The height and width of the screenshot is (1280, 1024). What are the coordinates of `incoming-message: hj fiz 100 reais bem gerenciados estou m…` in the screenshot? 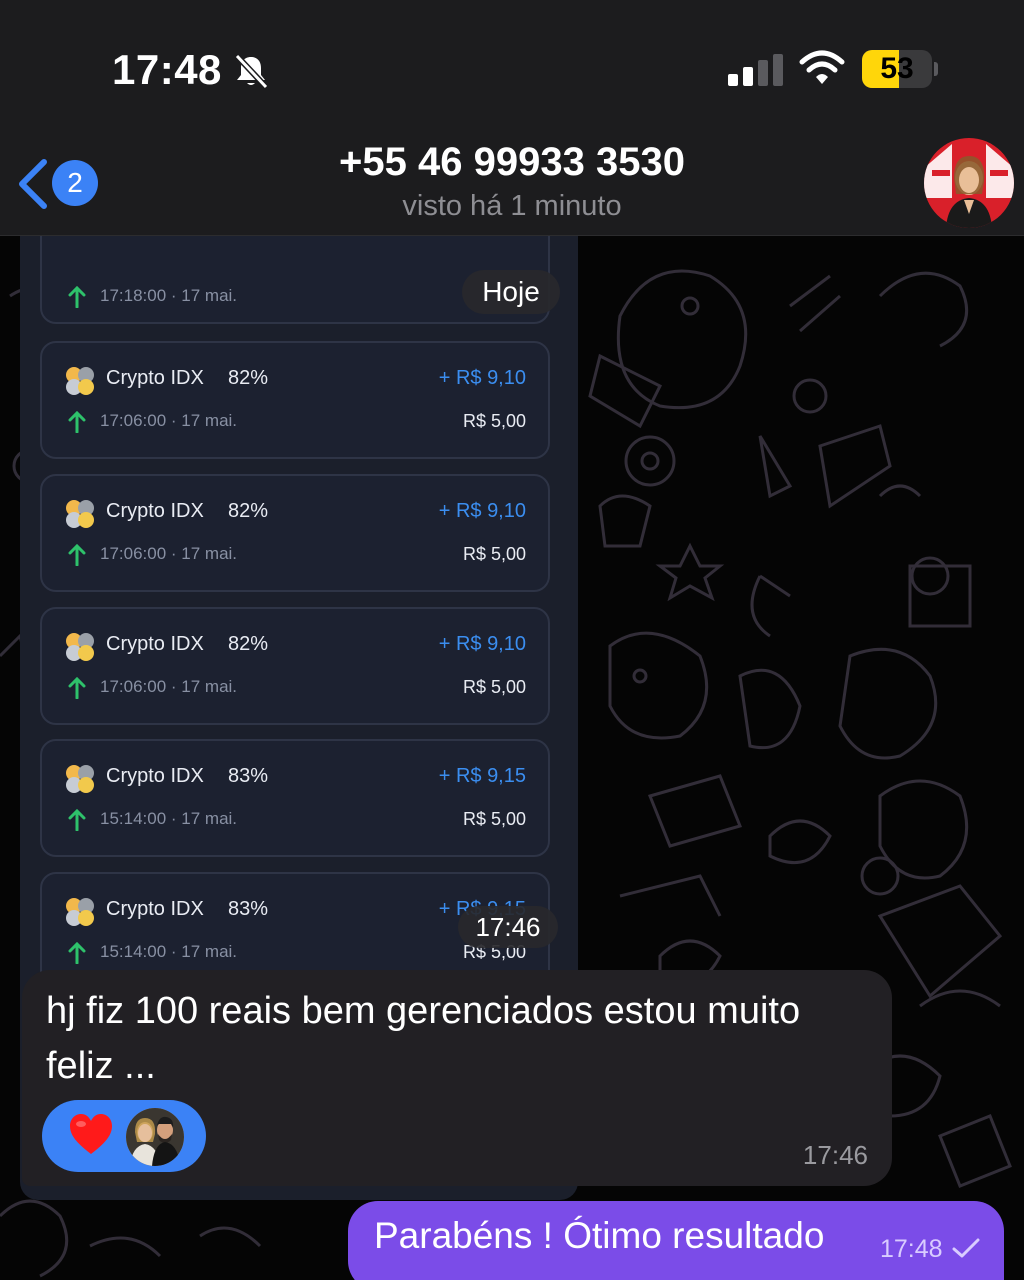 It's located at (457, 1078).